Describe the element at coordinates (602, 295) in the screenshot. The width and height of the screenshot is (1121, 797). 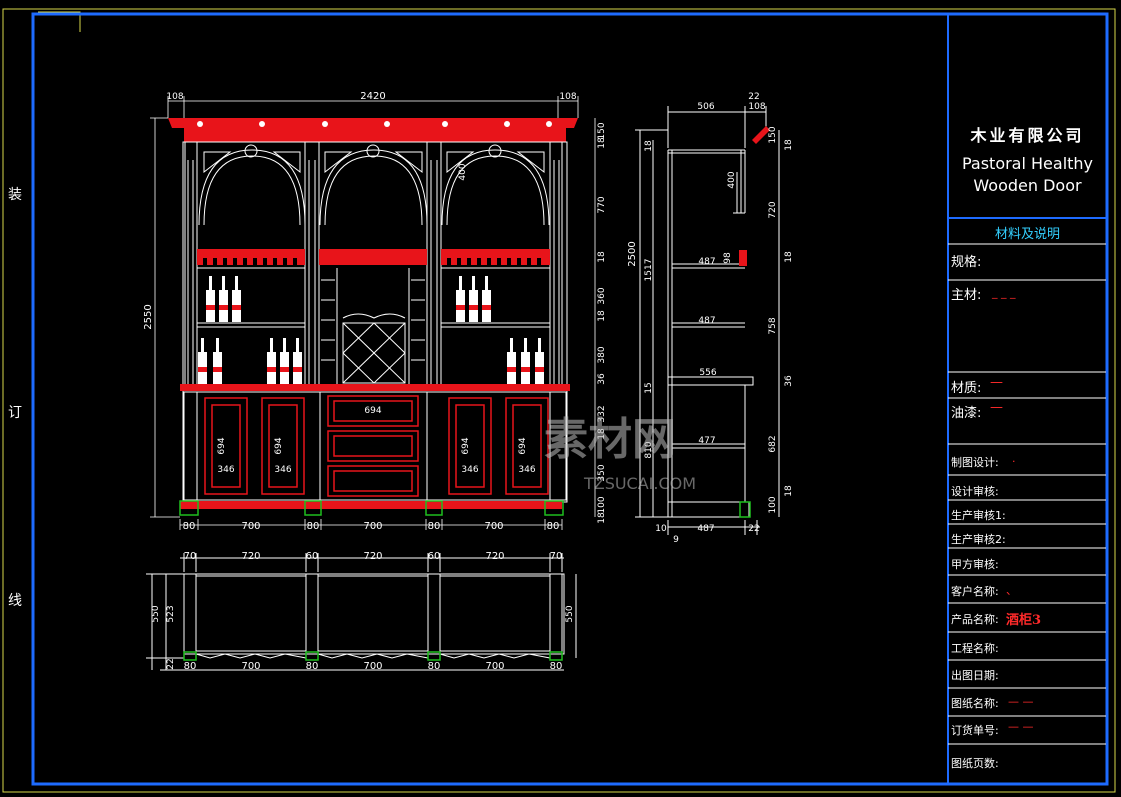
I see `svg-text: 360` at that location.